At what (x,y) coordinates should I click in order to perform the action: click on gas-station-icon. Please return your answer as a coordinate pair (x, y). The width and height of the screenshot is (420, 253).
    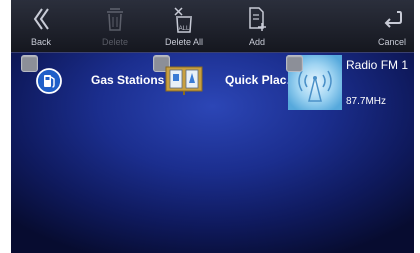
    Looking at the image, I should click on (49, 83).